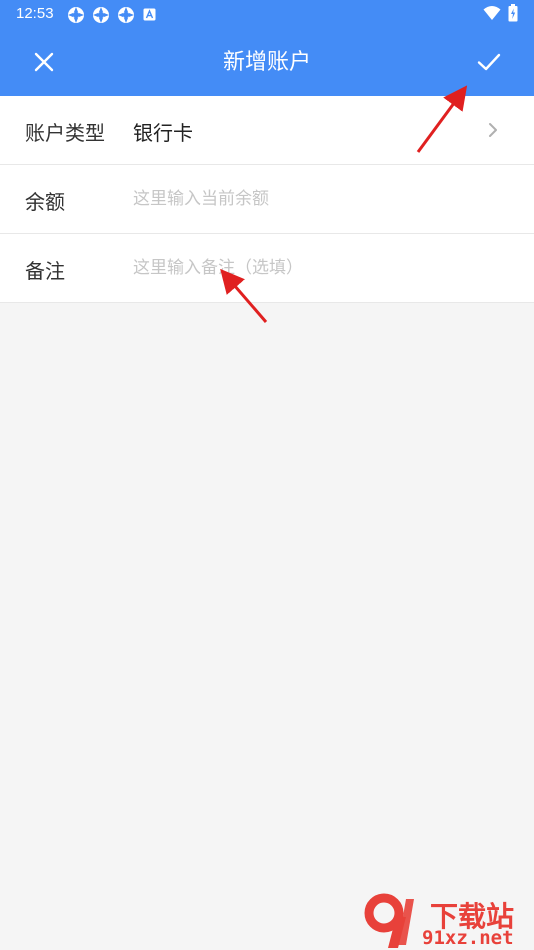  I want to click on watermark: 下载站 91xz.net, so click(448, 921).